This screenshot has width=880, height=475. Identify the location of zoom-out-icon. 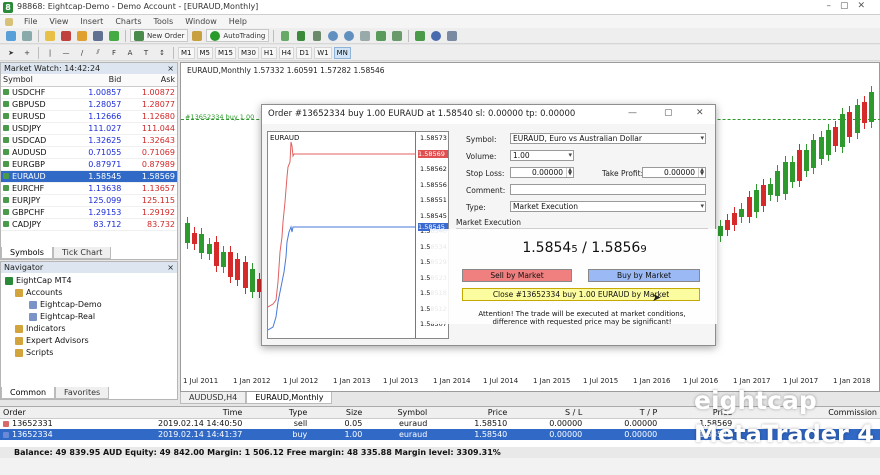
(349, 35).